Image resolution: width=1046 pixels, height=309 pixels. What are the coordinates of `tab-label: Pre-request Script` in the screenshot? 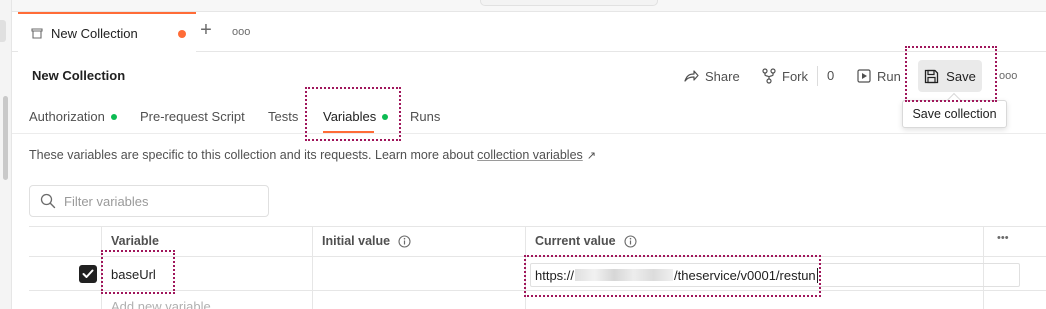 It's located at (192, 116).